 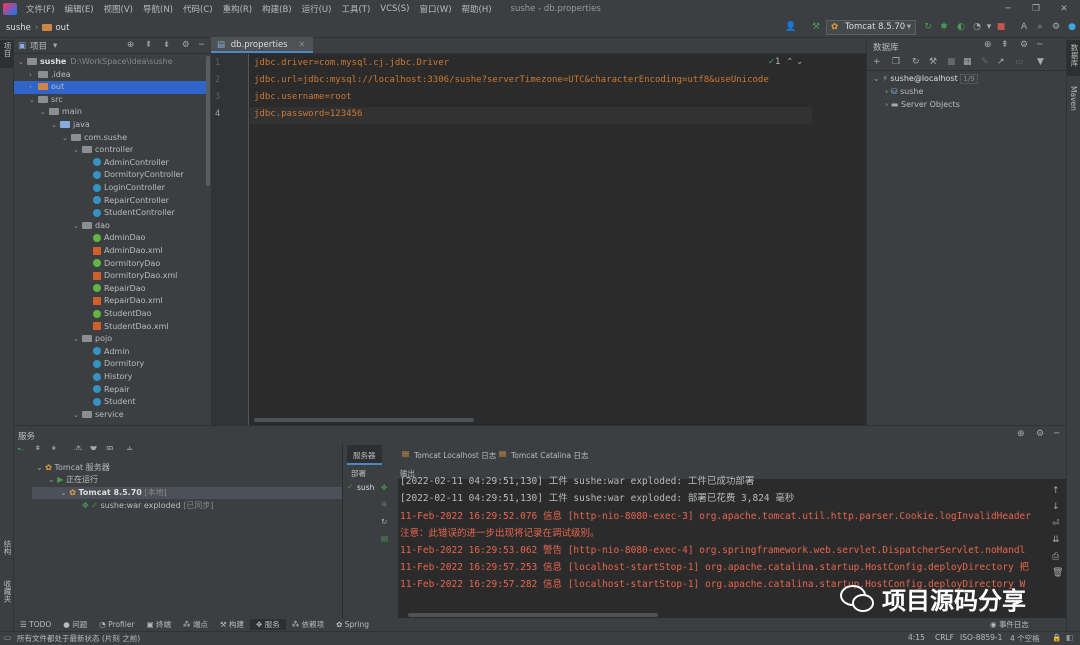 What do you see at coordinates (110, 339) in the screenshot?
I see `project-tree-item: ⌄ pojo` at bounding box center [110, 339].